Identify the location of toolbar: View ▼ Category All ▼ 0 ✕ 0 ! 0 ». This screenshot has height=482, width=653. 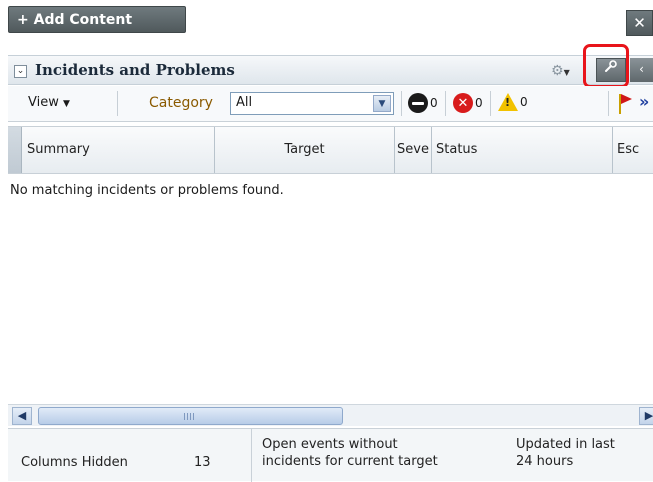
(330, 104).